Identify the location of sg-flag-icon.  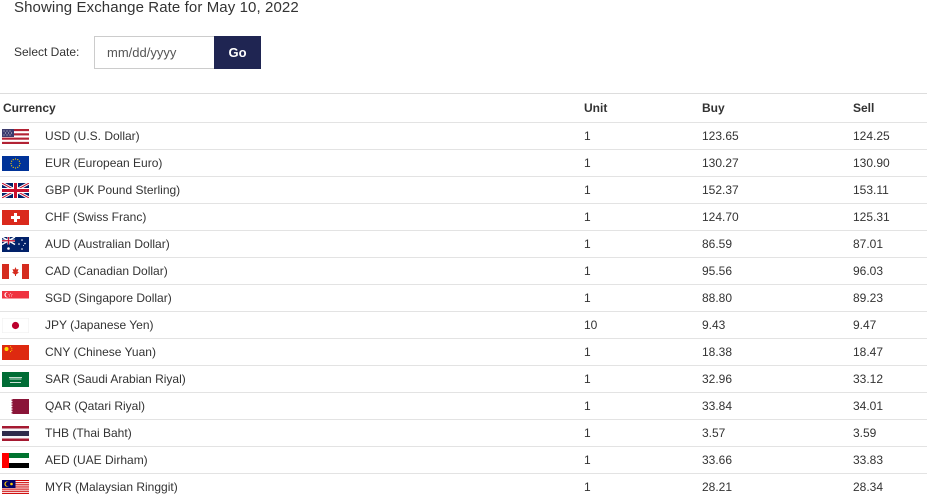
(22, 298).